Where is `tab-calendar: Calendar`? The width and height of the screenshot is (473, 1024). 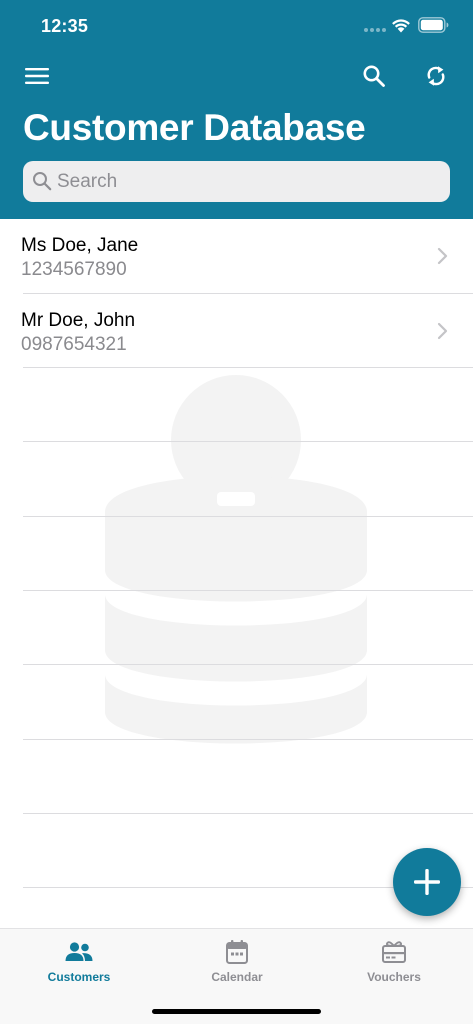
tab-calendar: Calendar is located at coordinates (237, 964).